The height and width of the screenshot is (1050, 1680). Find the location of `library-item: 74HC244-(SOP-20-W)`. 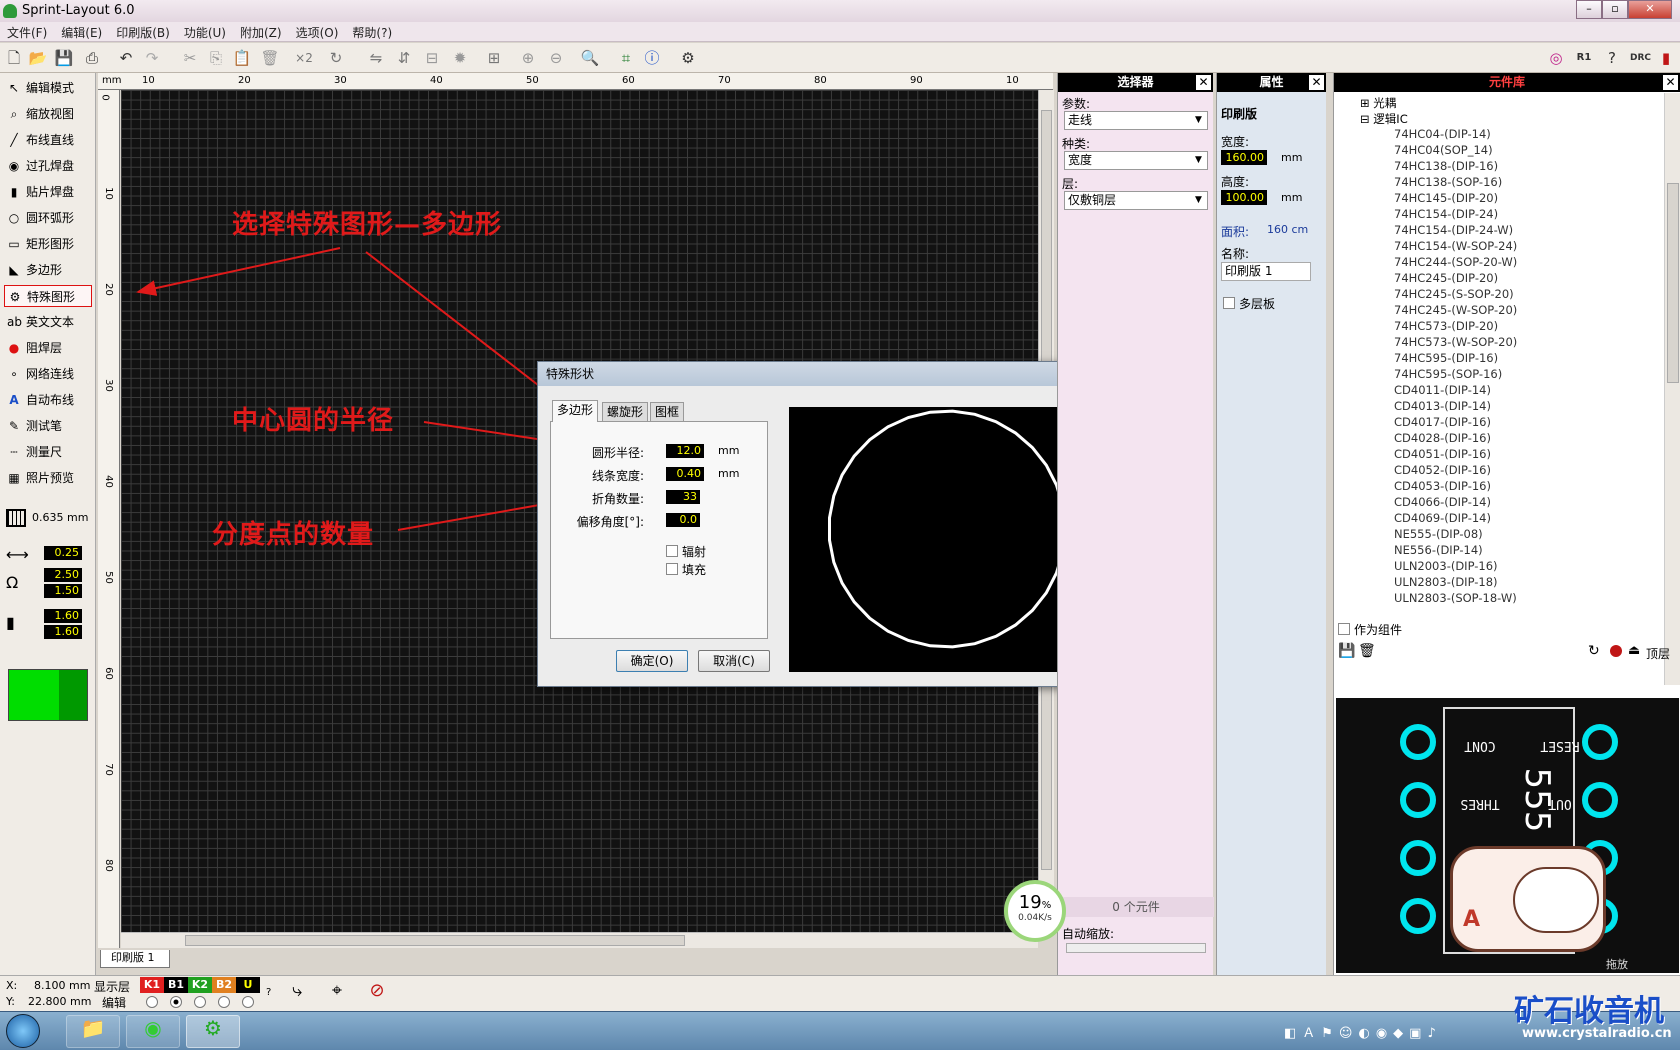

library-item: 74HC244-(SOP-20-W) is located at coordinates (1455, 262).